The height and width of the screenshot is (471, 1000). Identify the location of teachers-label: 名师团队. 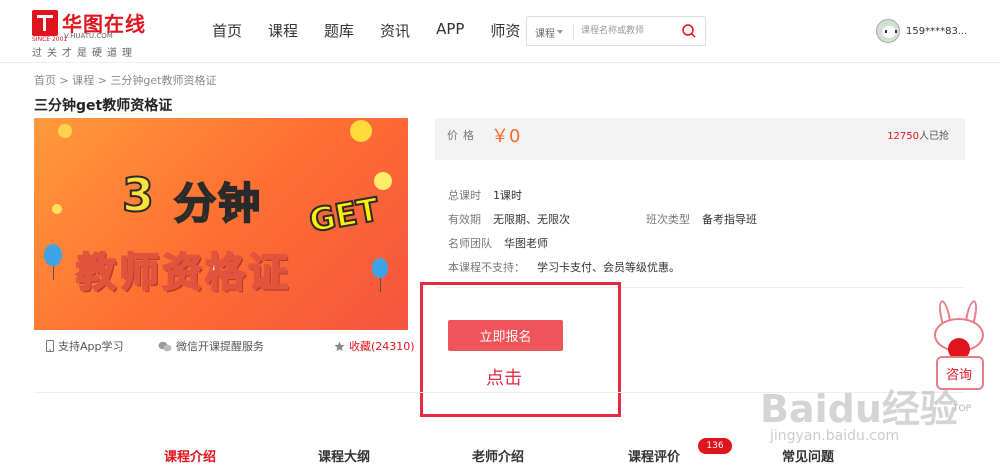
(470, 243).